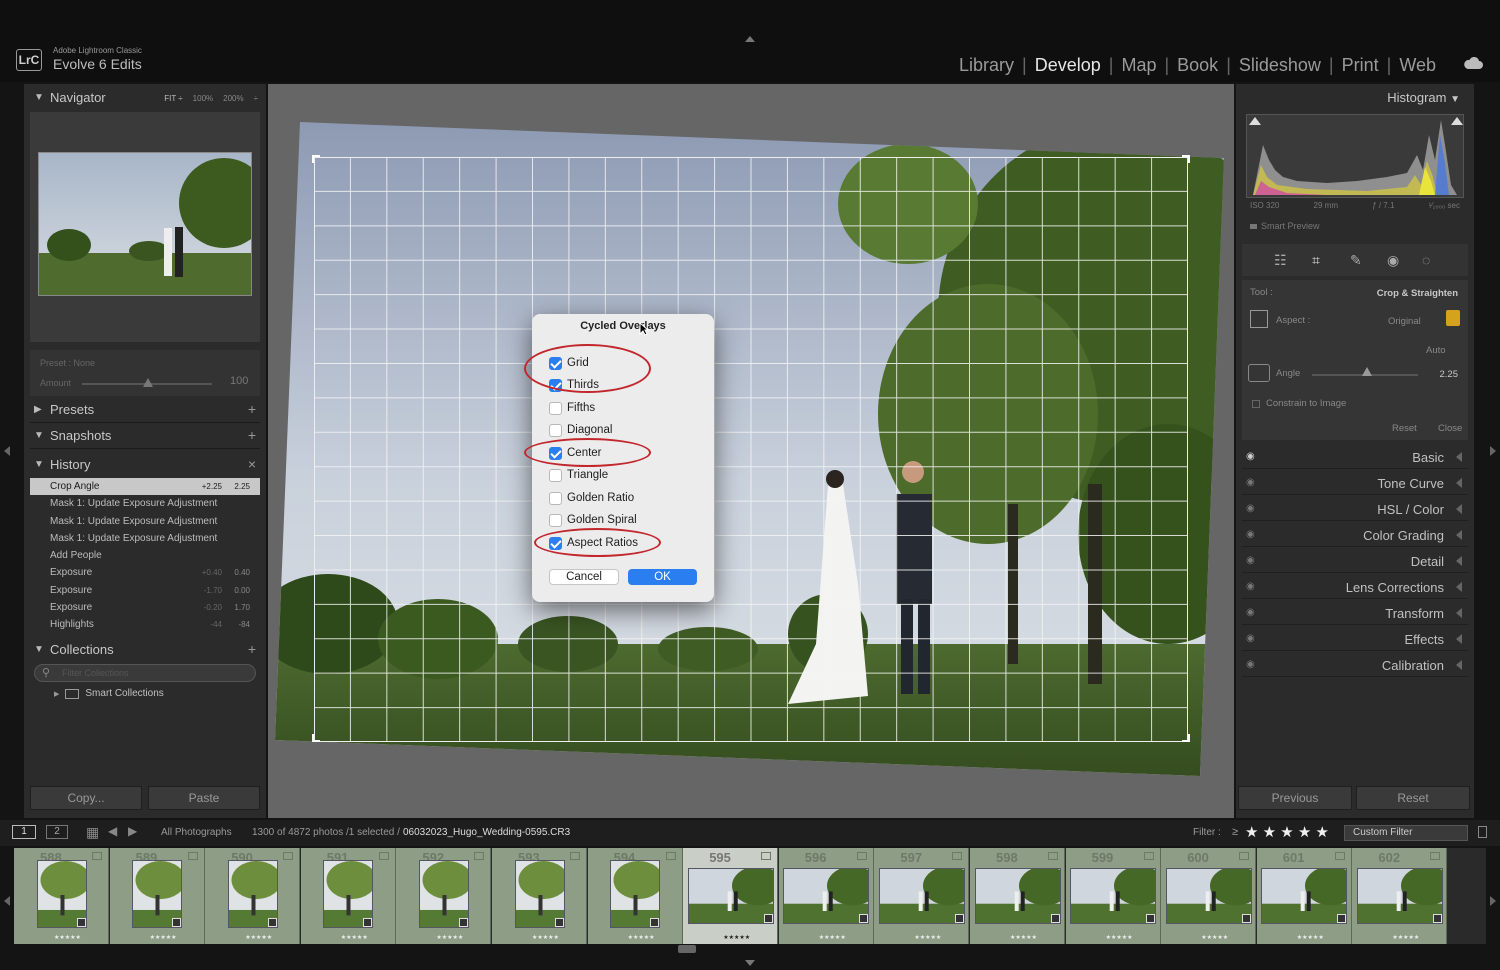 Image resolution: width=1500 pixels, height=970 pixels. What do you see at coordinates (1473, 63) in the screenshot?
I see `cloud-icon` at bounding box center [1473, 63].